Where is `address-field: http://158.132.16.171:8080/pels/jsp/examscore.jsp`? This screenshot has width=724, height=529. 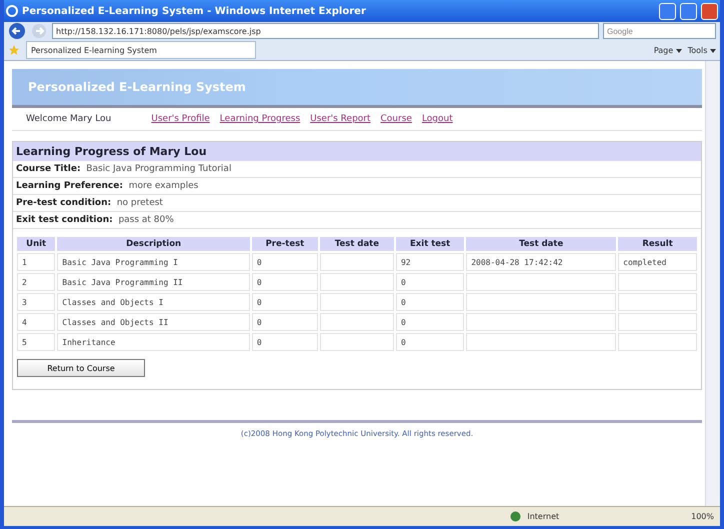
address-field: http://158.132.16.171:8080/pels/jsp/examscore.jsp is located at coordinates (325, 31).